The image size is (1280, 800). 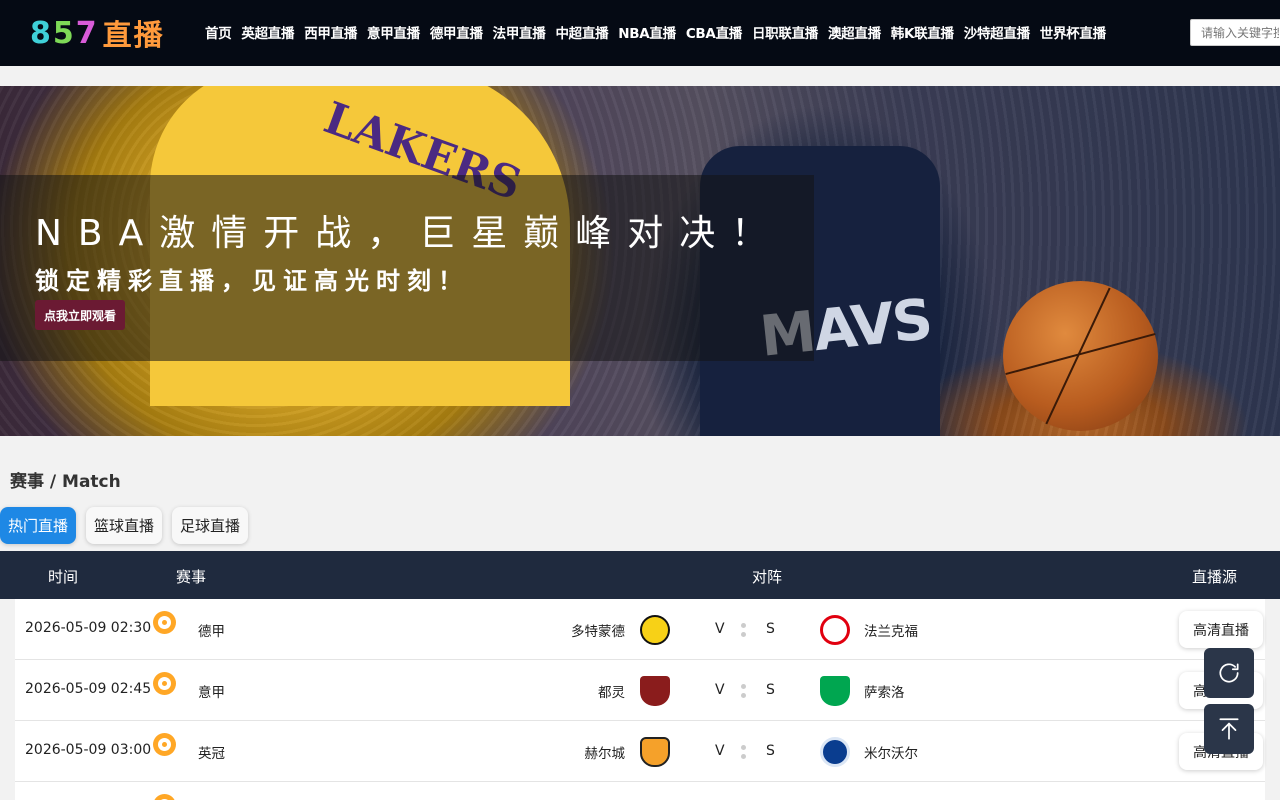 What do you see at coordinates (891, 632) in the screenshot?
I see `away-team: 法兰克福` at bounding box center [891, 632].